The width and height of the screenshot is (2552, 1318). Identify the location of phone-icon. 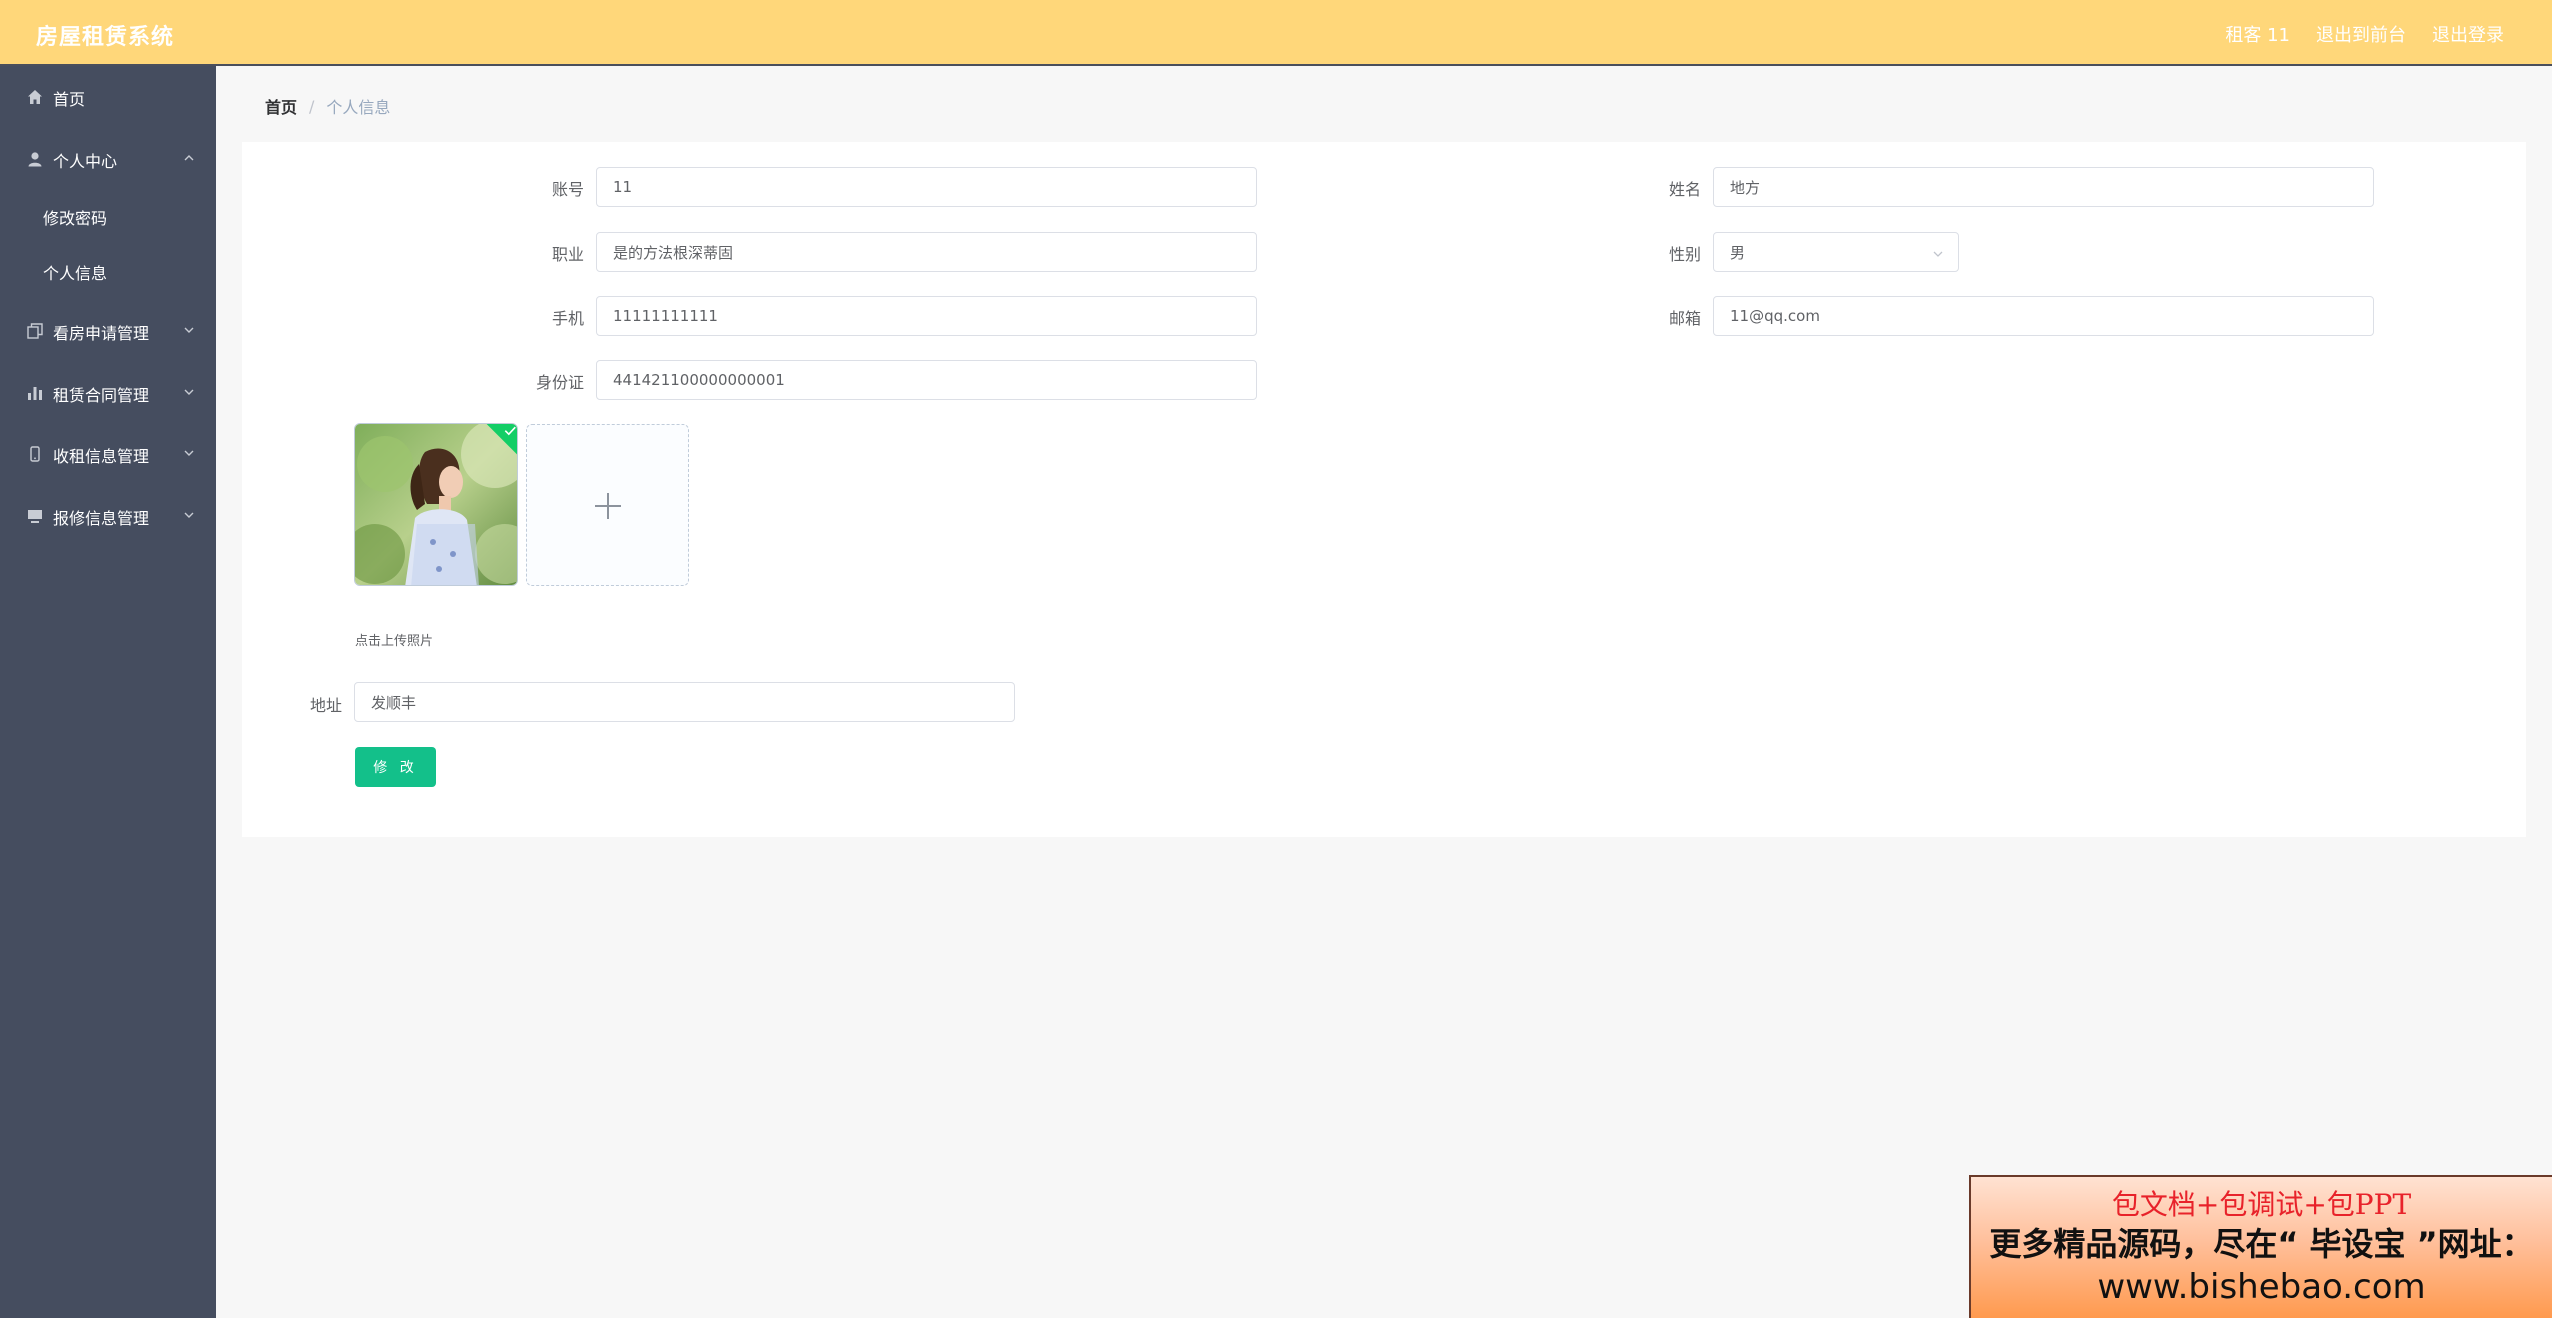
(35, 454).